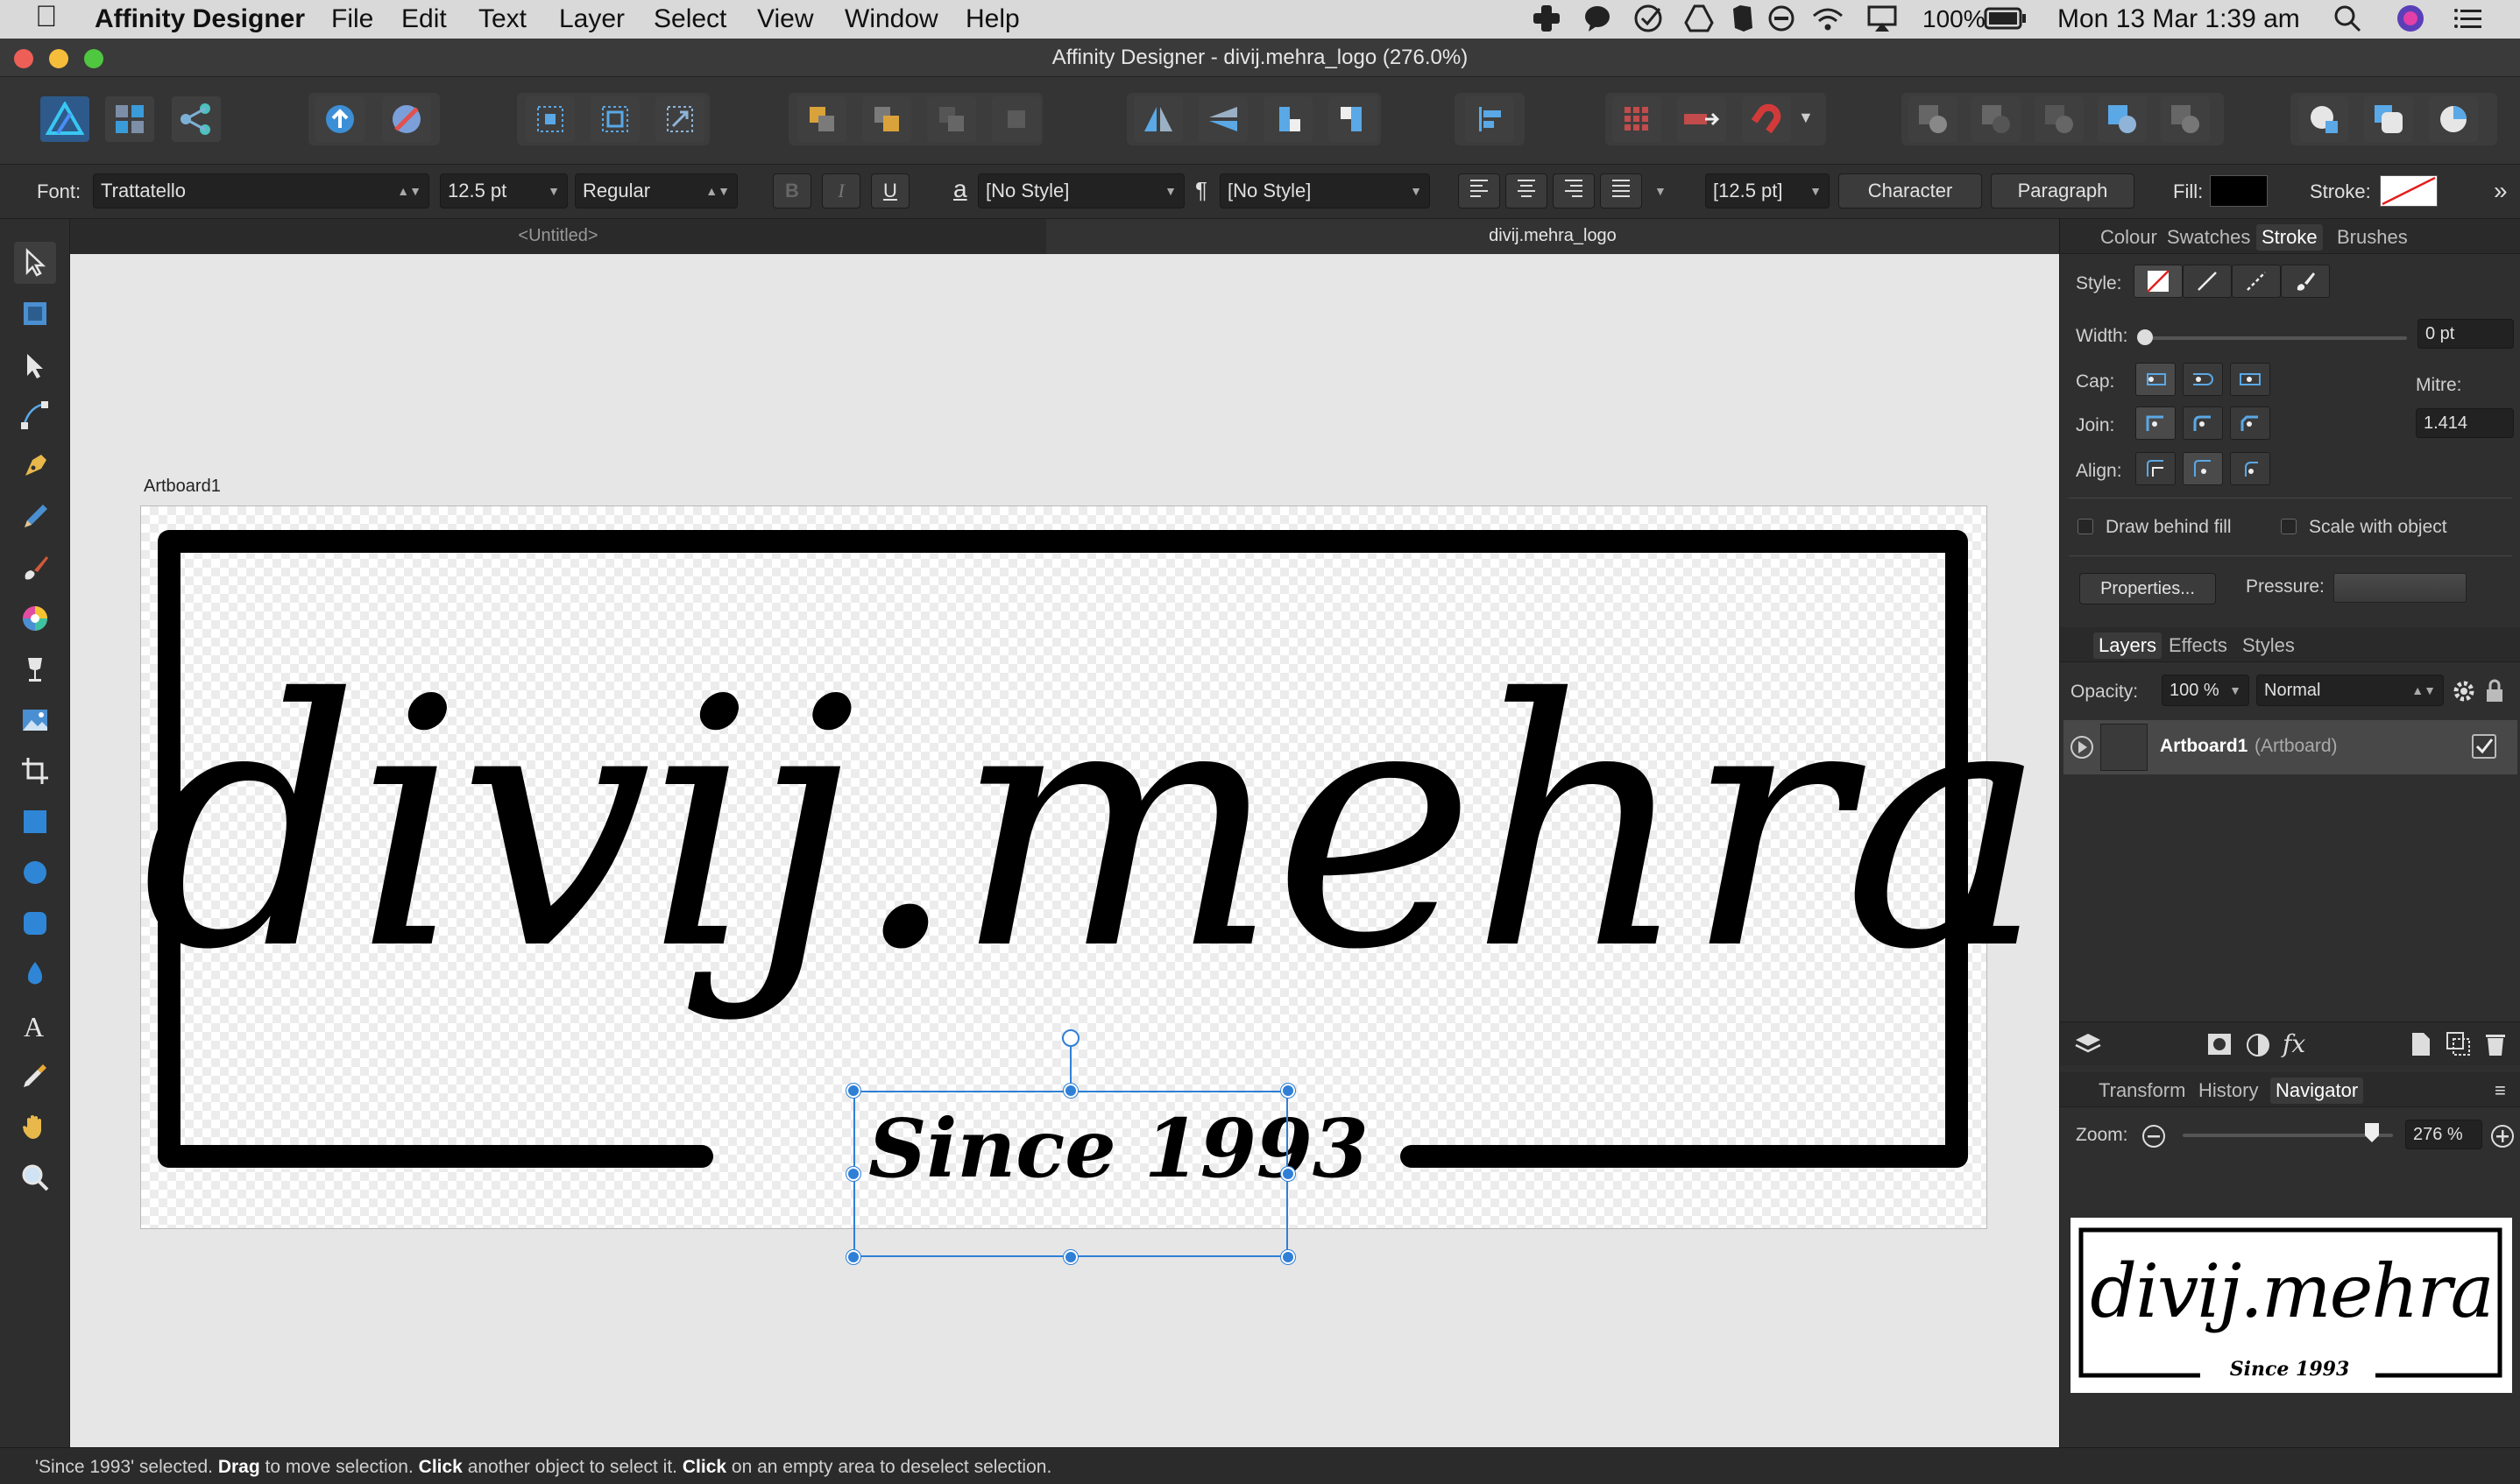 This screenshot has height=1484, width=2520. I want to click on insert-behind-icon, so click(2323, 119).